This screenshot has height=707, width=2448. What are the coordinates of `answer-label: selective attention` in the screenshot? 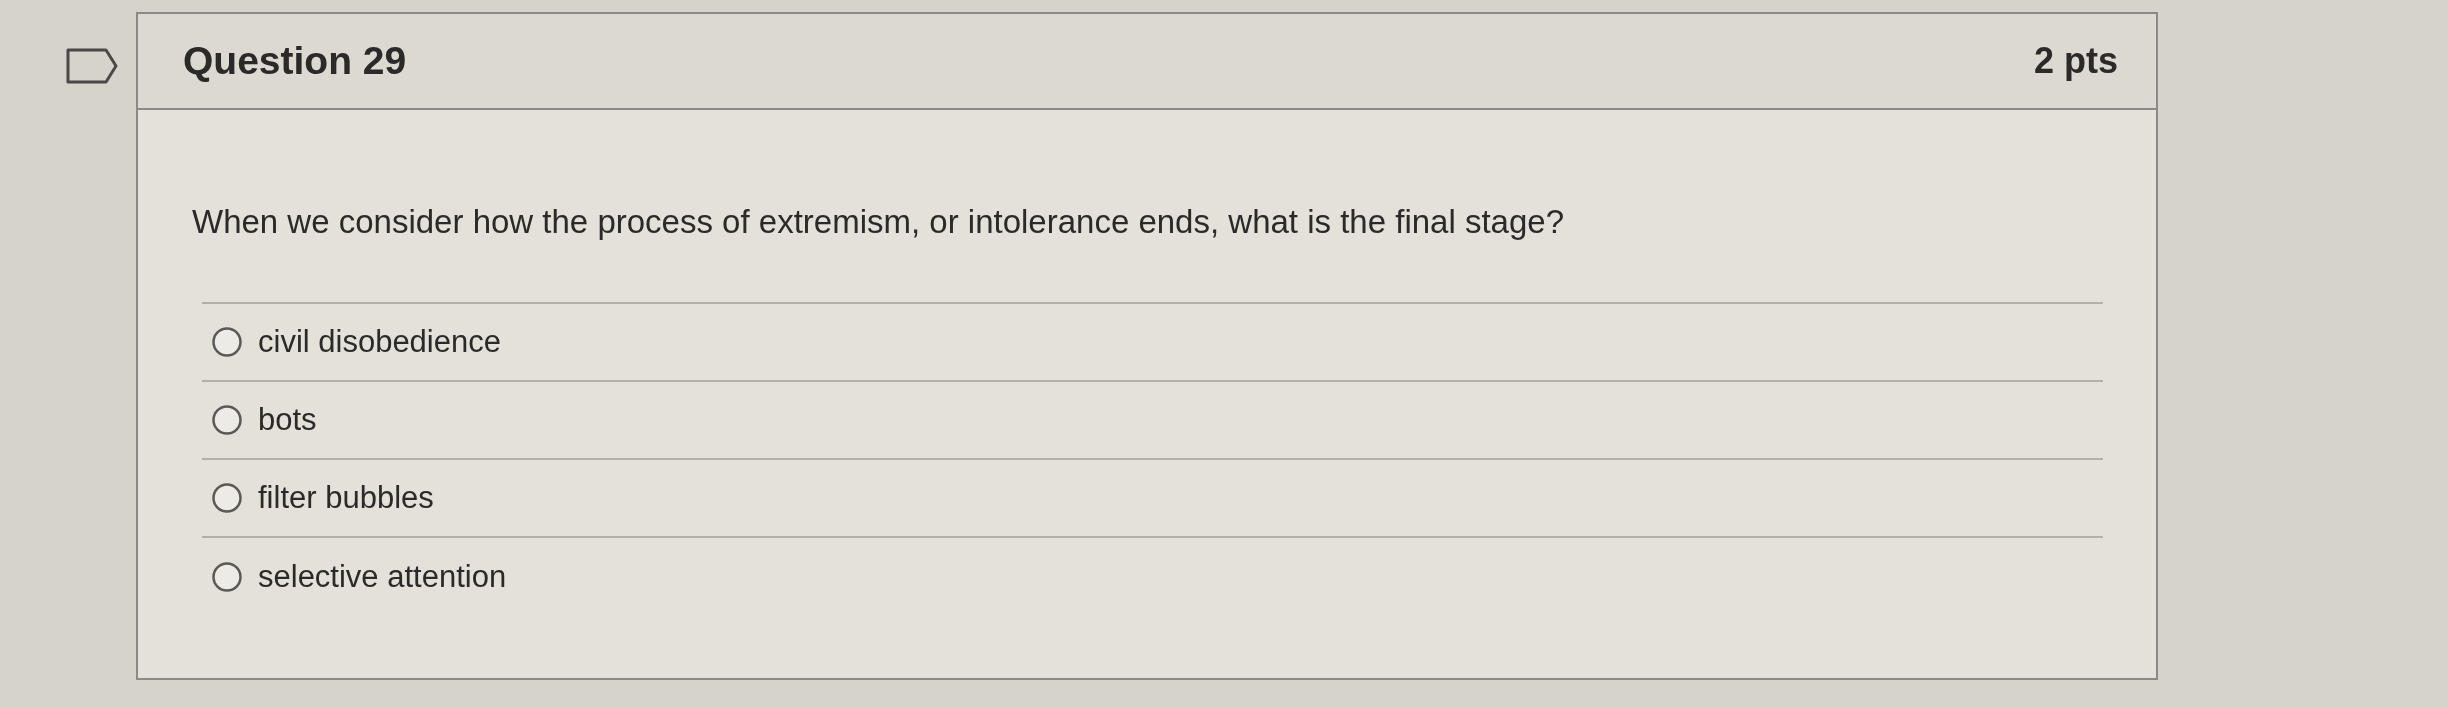 It's located at (382, 577).